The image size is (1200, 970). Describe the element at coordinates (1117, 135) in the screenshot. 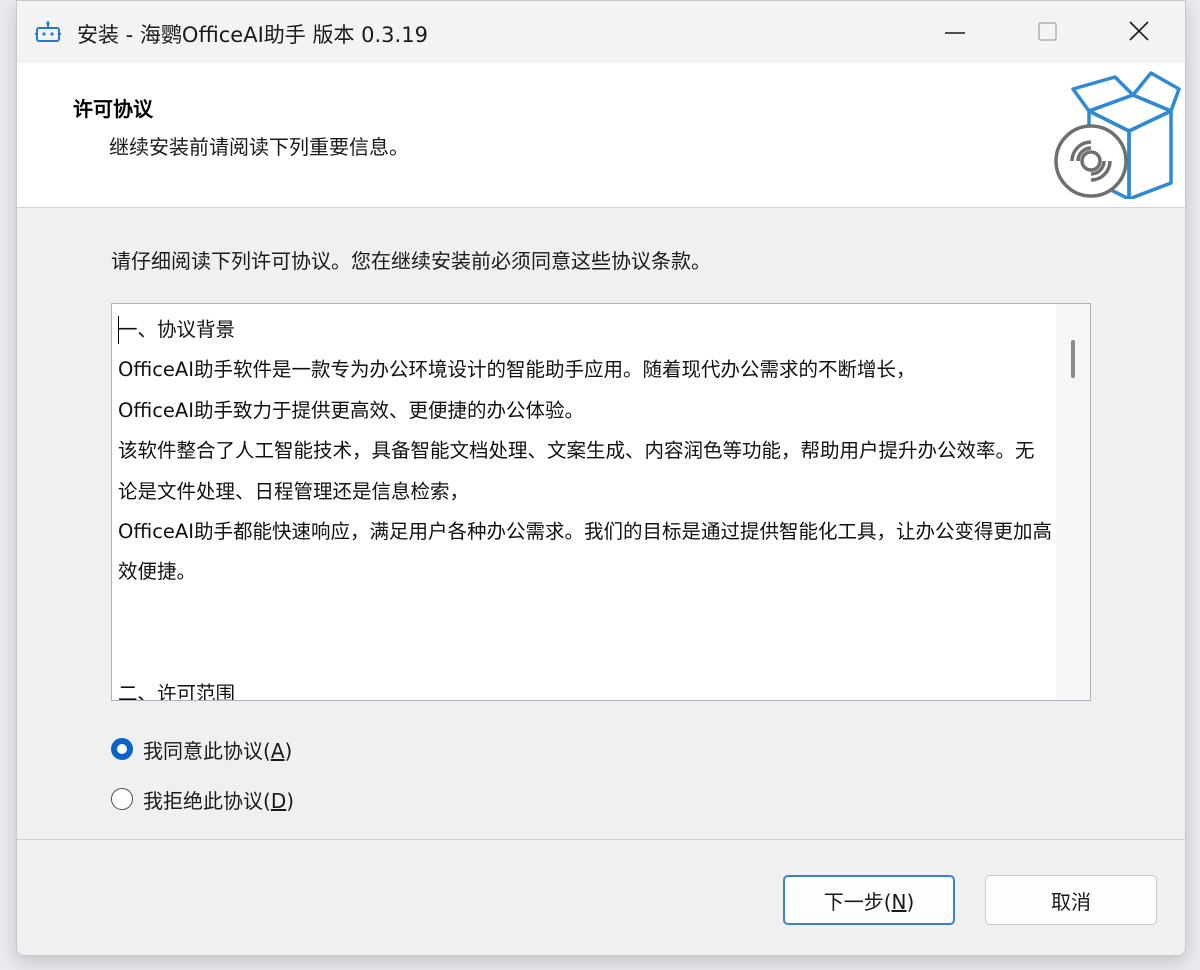

I see `open-box-with-disc-icon` at that location.